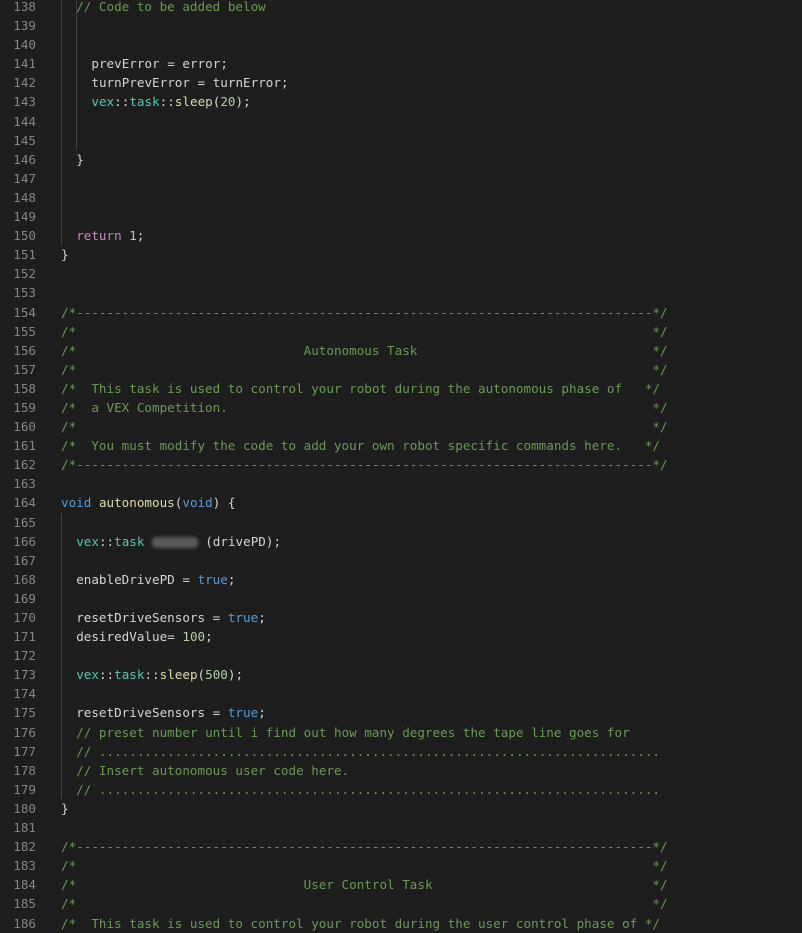 The width and height of the screenshot is (802, 933). I want to click on code-line: 159 /* a VEX Competition. */, so click(401, 407).